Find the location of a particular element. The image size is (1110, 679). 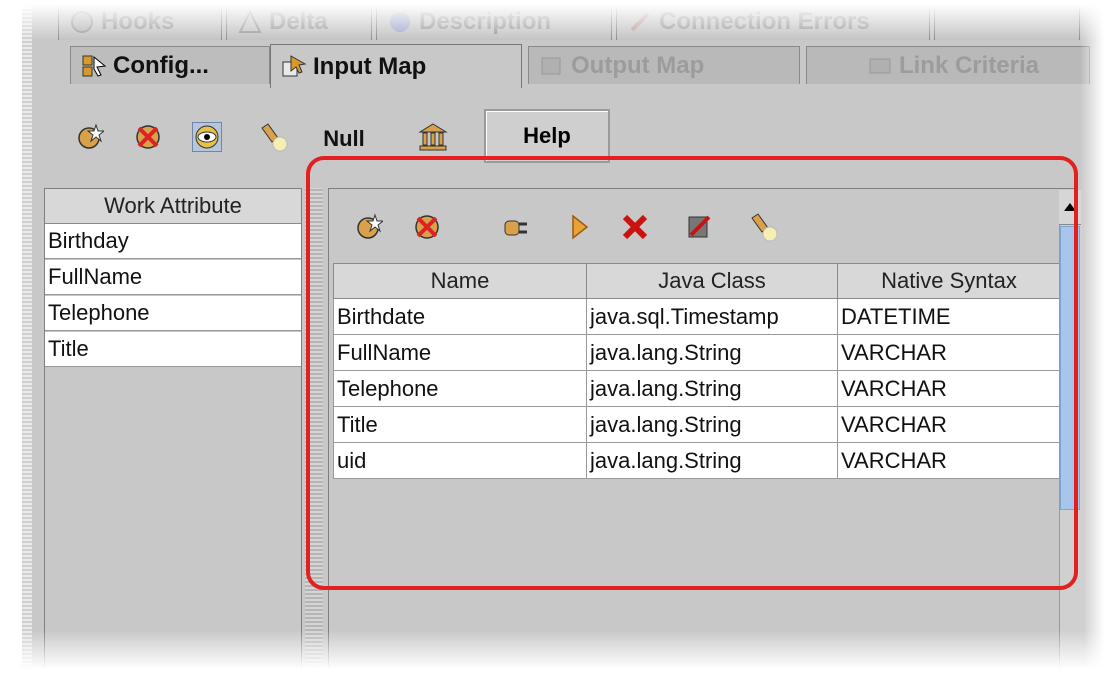

config-icon is located at coordinates (94, 66).